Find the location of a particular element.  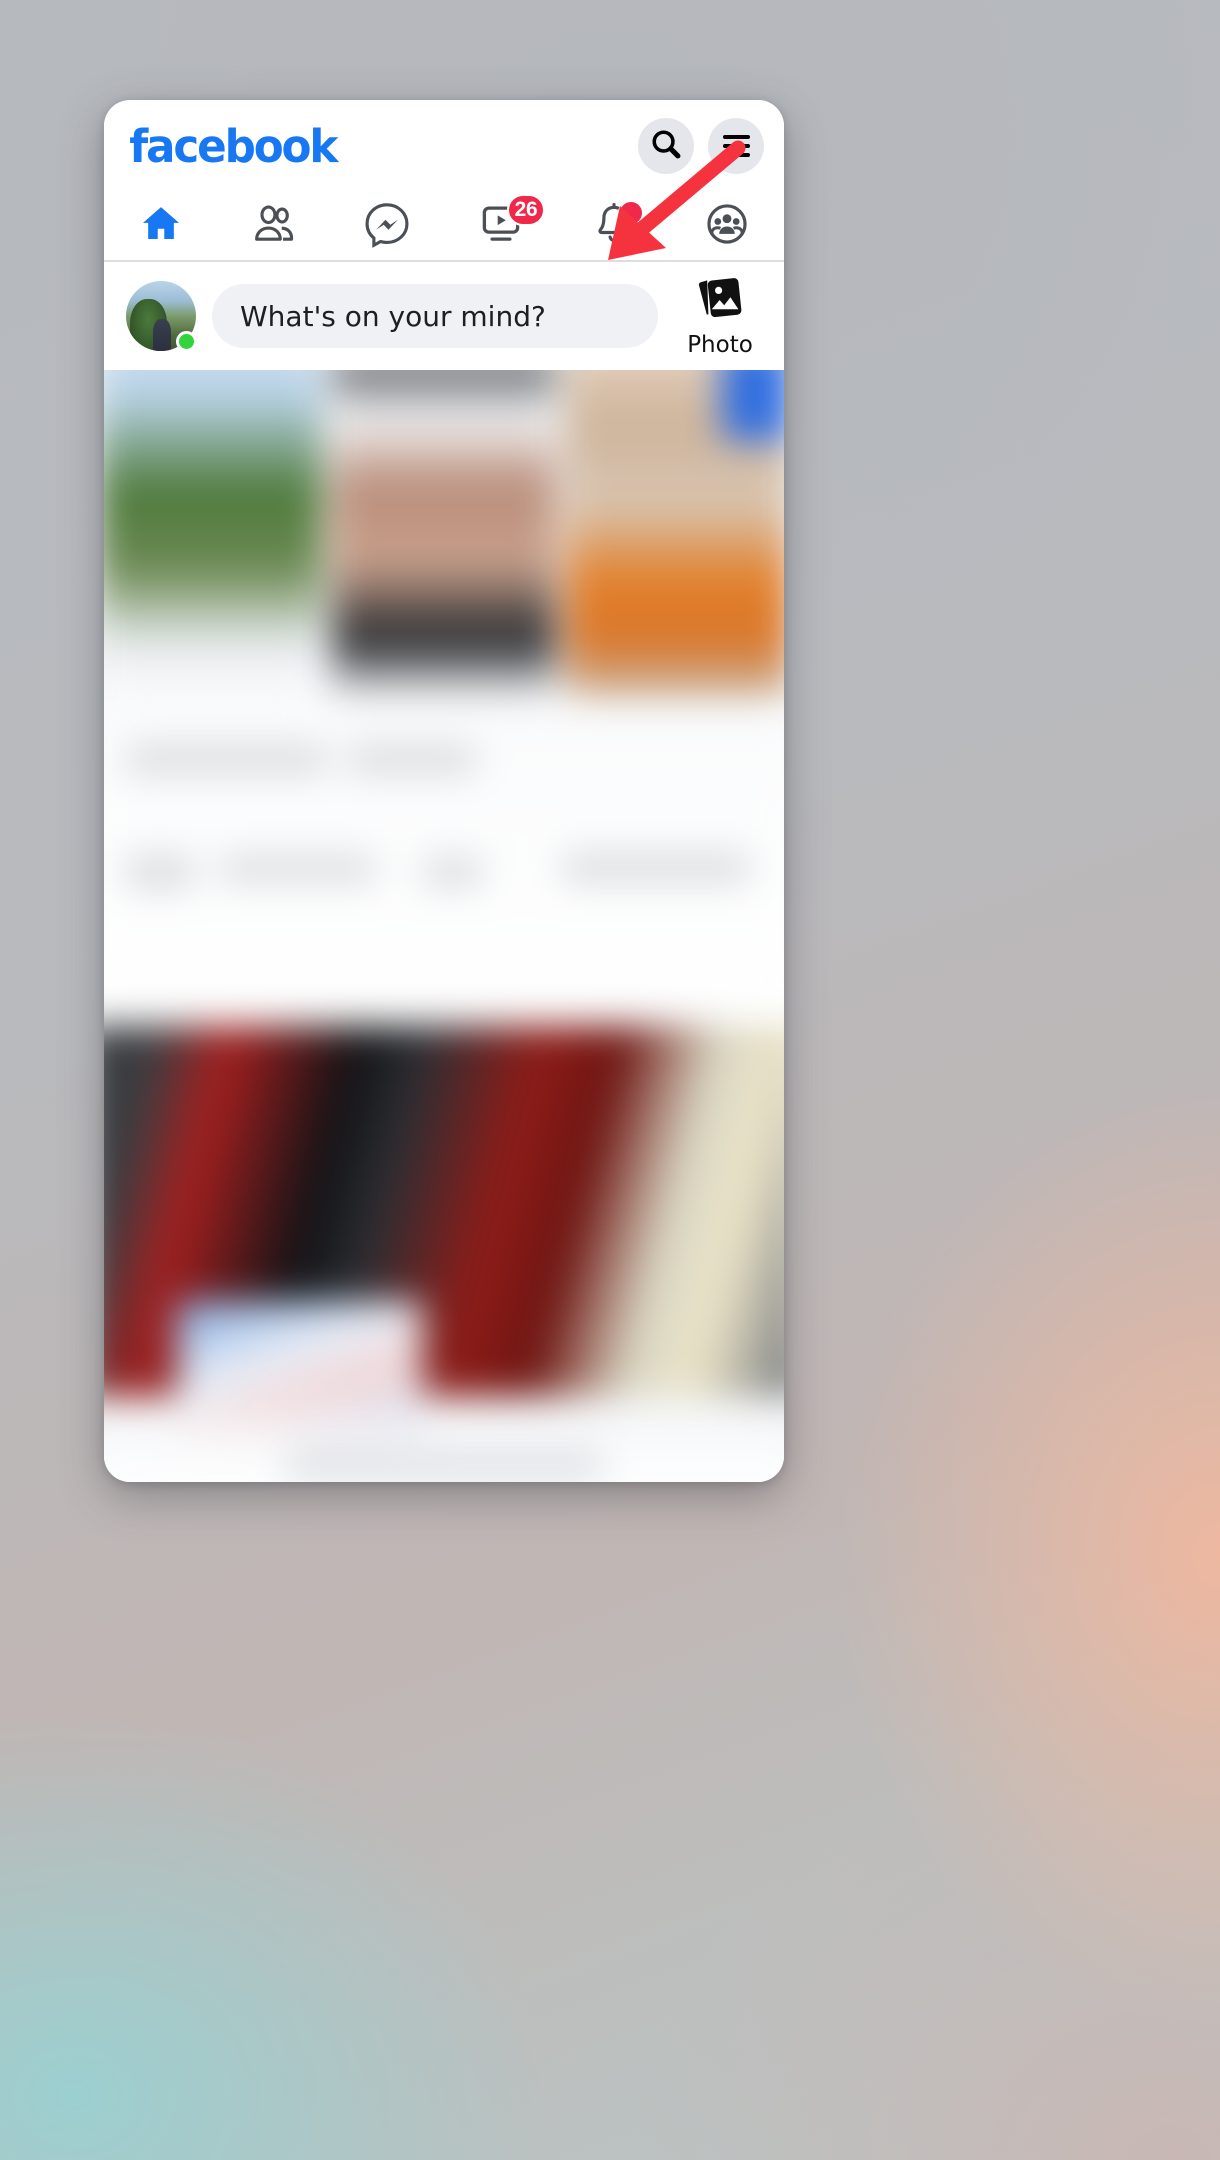

nav-tab-friends is located at coordinates (273, 226).